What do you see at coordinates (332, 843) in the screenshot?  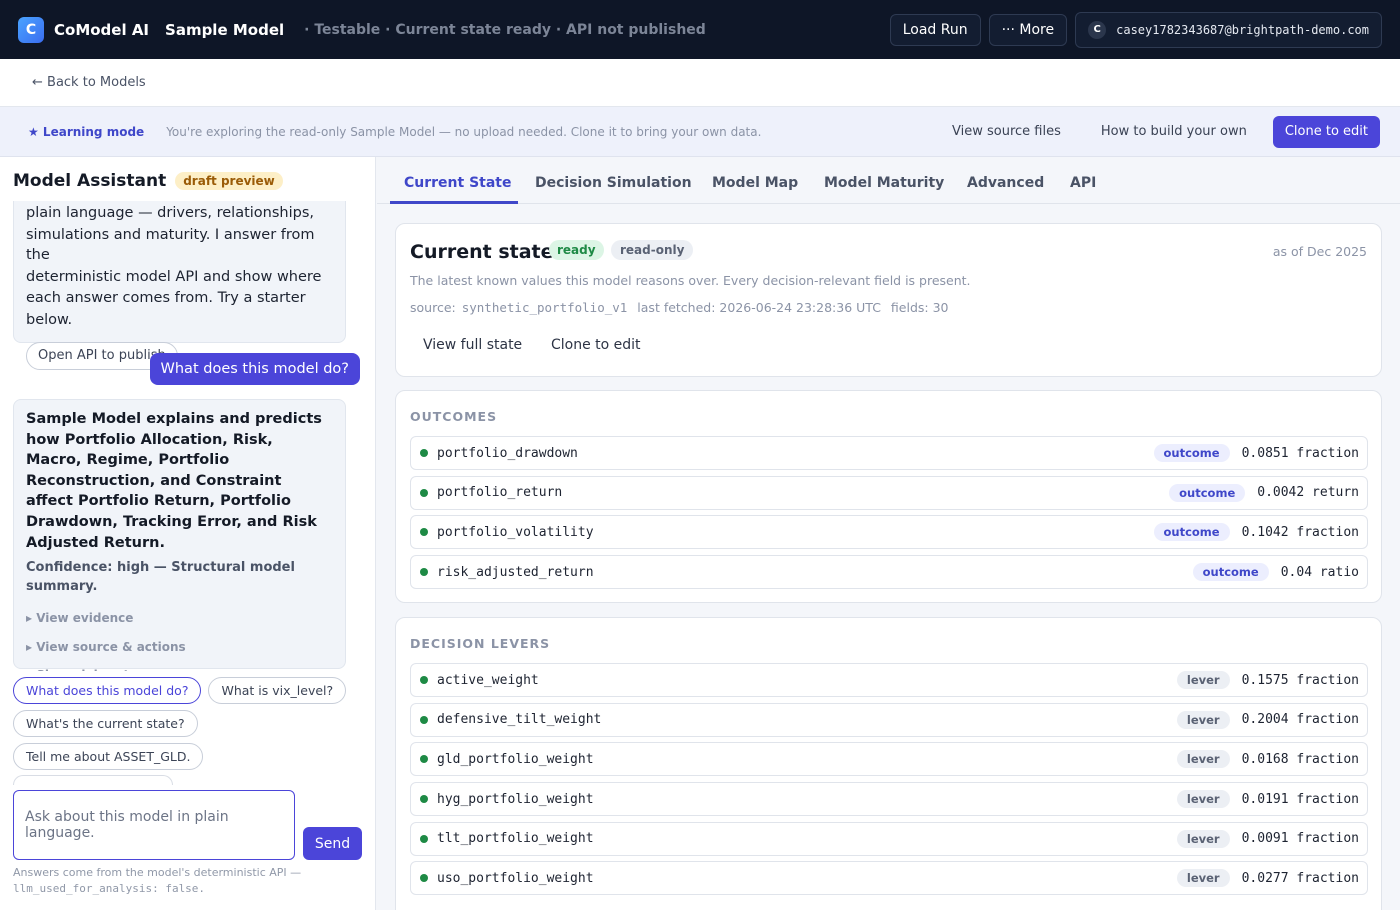 I see `send-button: Send` at bounding box center [332, 843].